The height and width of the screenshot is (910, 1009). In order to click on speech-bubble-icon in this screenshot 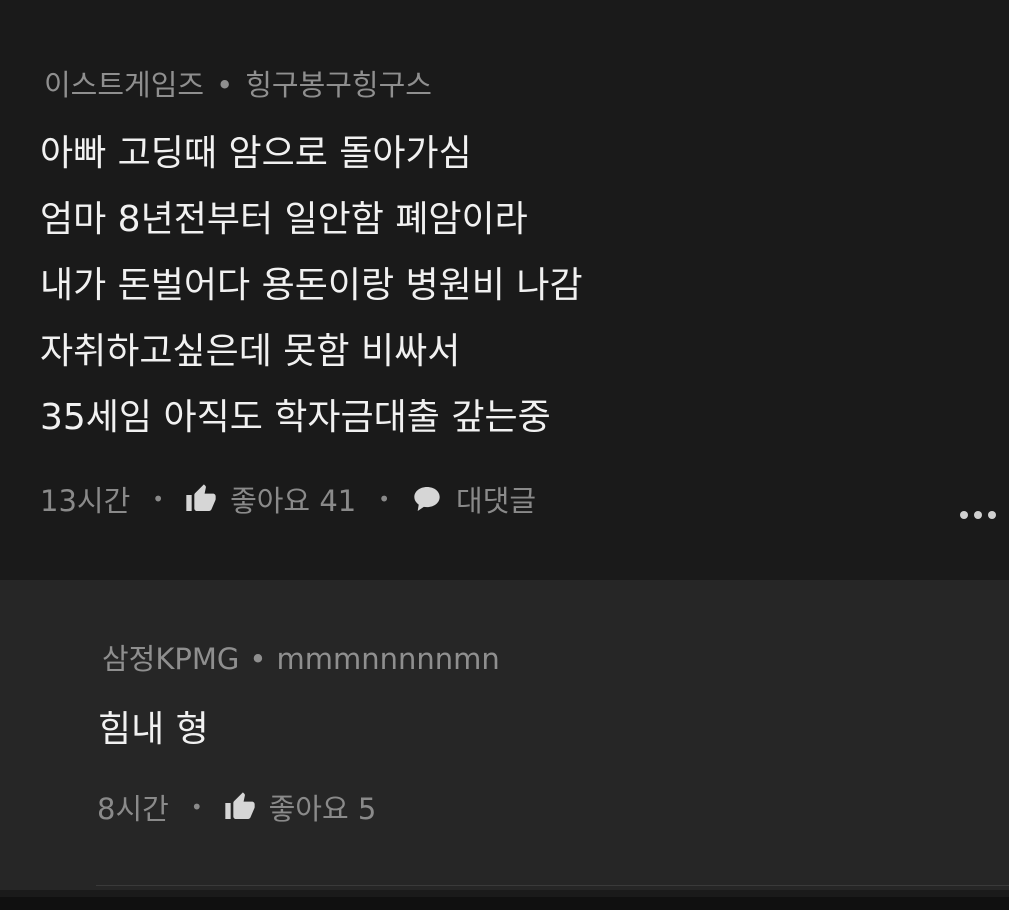, I will do `click(427, 499)`.